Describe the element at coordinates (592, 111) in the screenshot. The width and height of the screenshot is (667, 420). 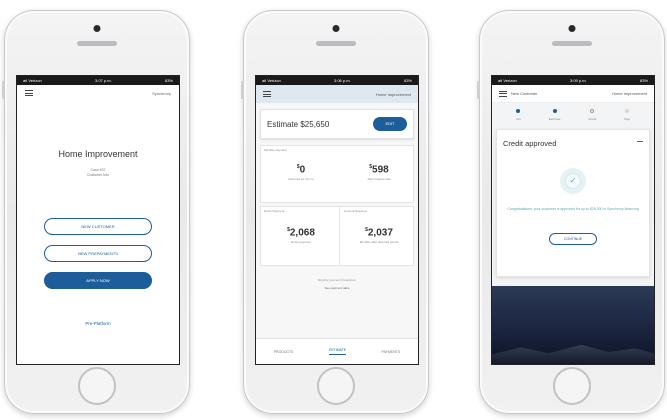
I see `step-current-icon` at that location.